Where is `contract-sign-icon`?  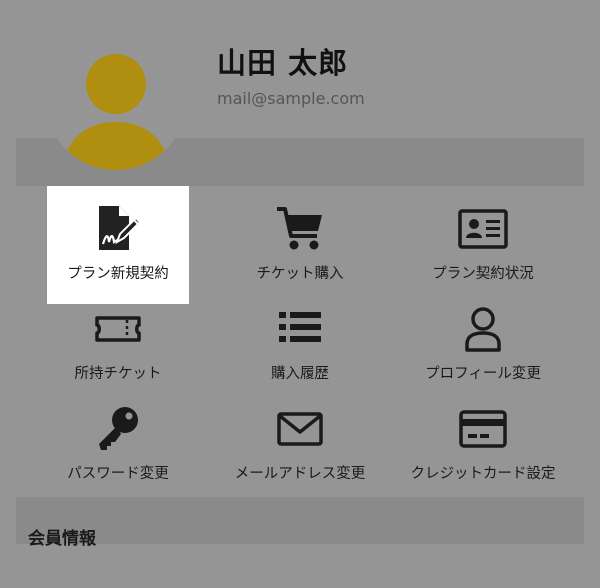
contract-sign-icon is located at coordinates (120, 228).